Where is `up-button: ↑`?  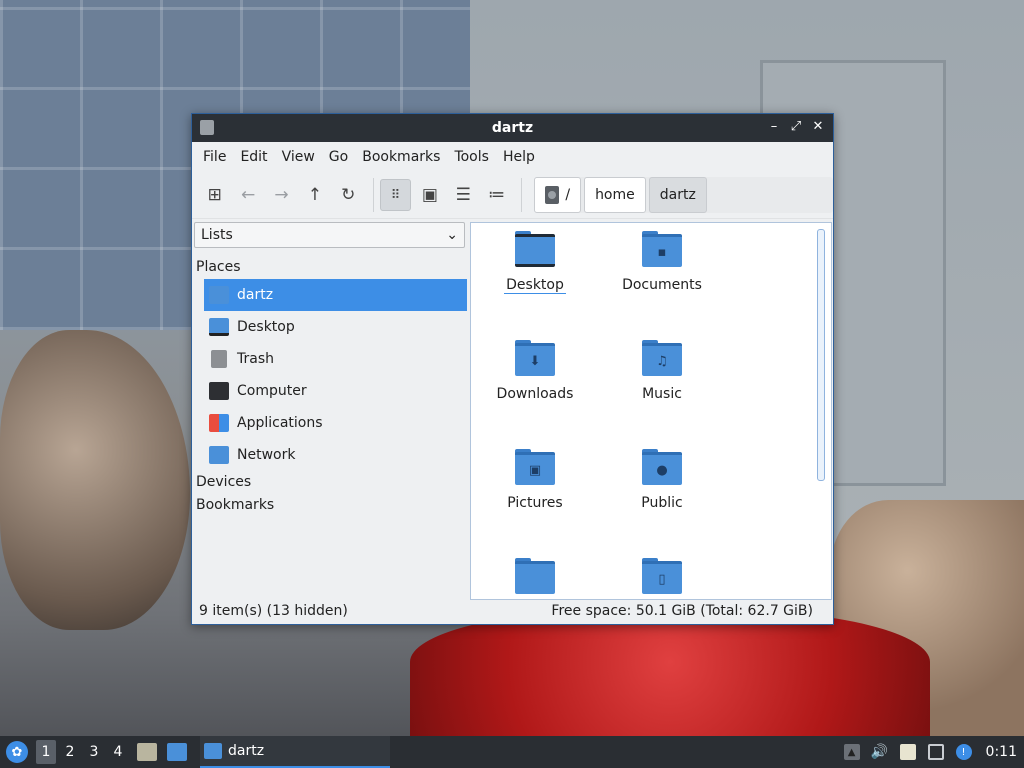 up-button: ↑ is located at coordinates (314, 195).